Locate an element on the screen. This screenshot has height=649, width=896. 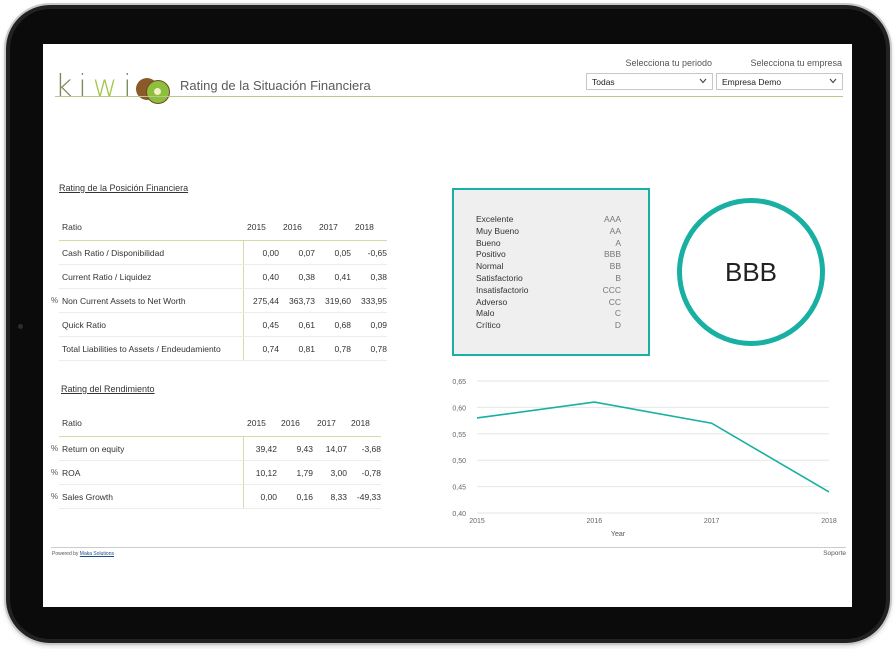
rating-legend-code: AAA is located at coordinates (612, 219).